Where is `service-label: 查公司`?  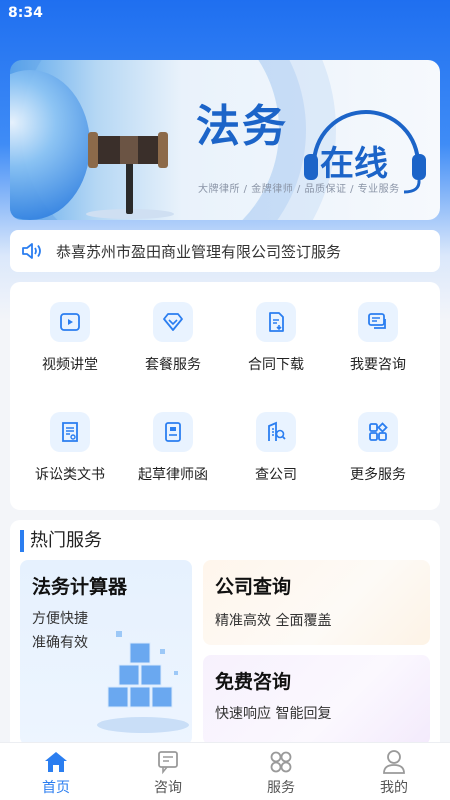 service-label: 查公司 is located at coordinates (276, 475).